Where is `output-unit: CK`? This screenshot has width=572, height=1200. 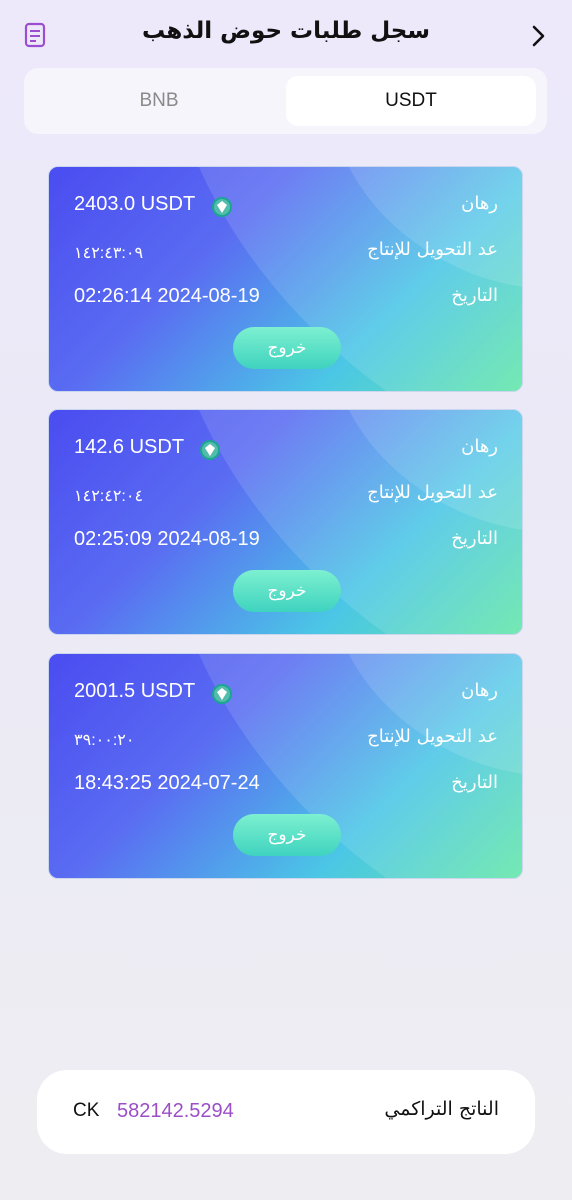
output-unit: CK is located at coordinates (86, 1110).